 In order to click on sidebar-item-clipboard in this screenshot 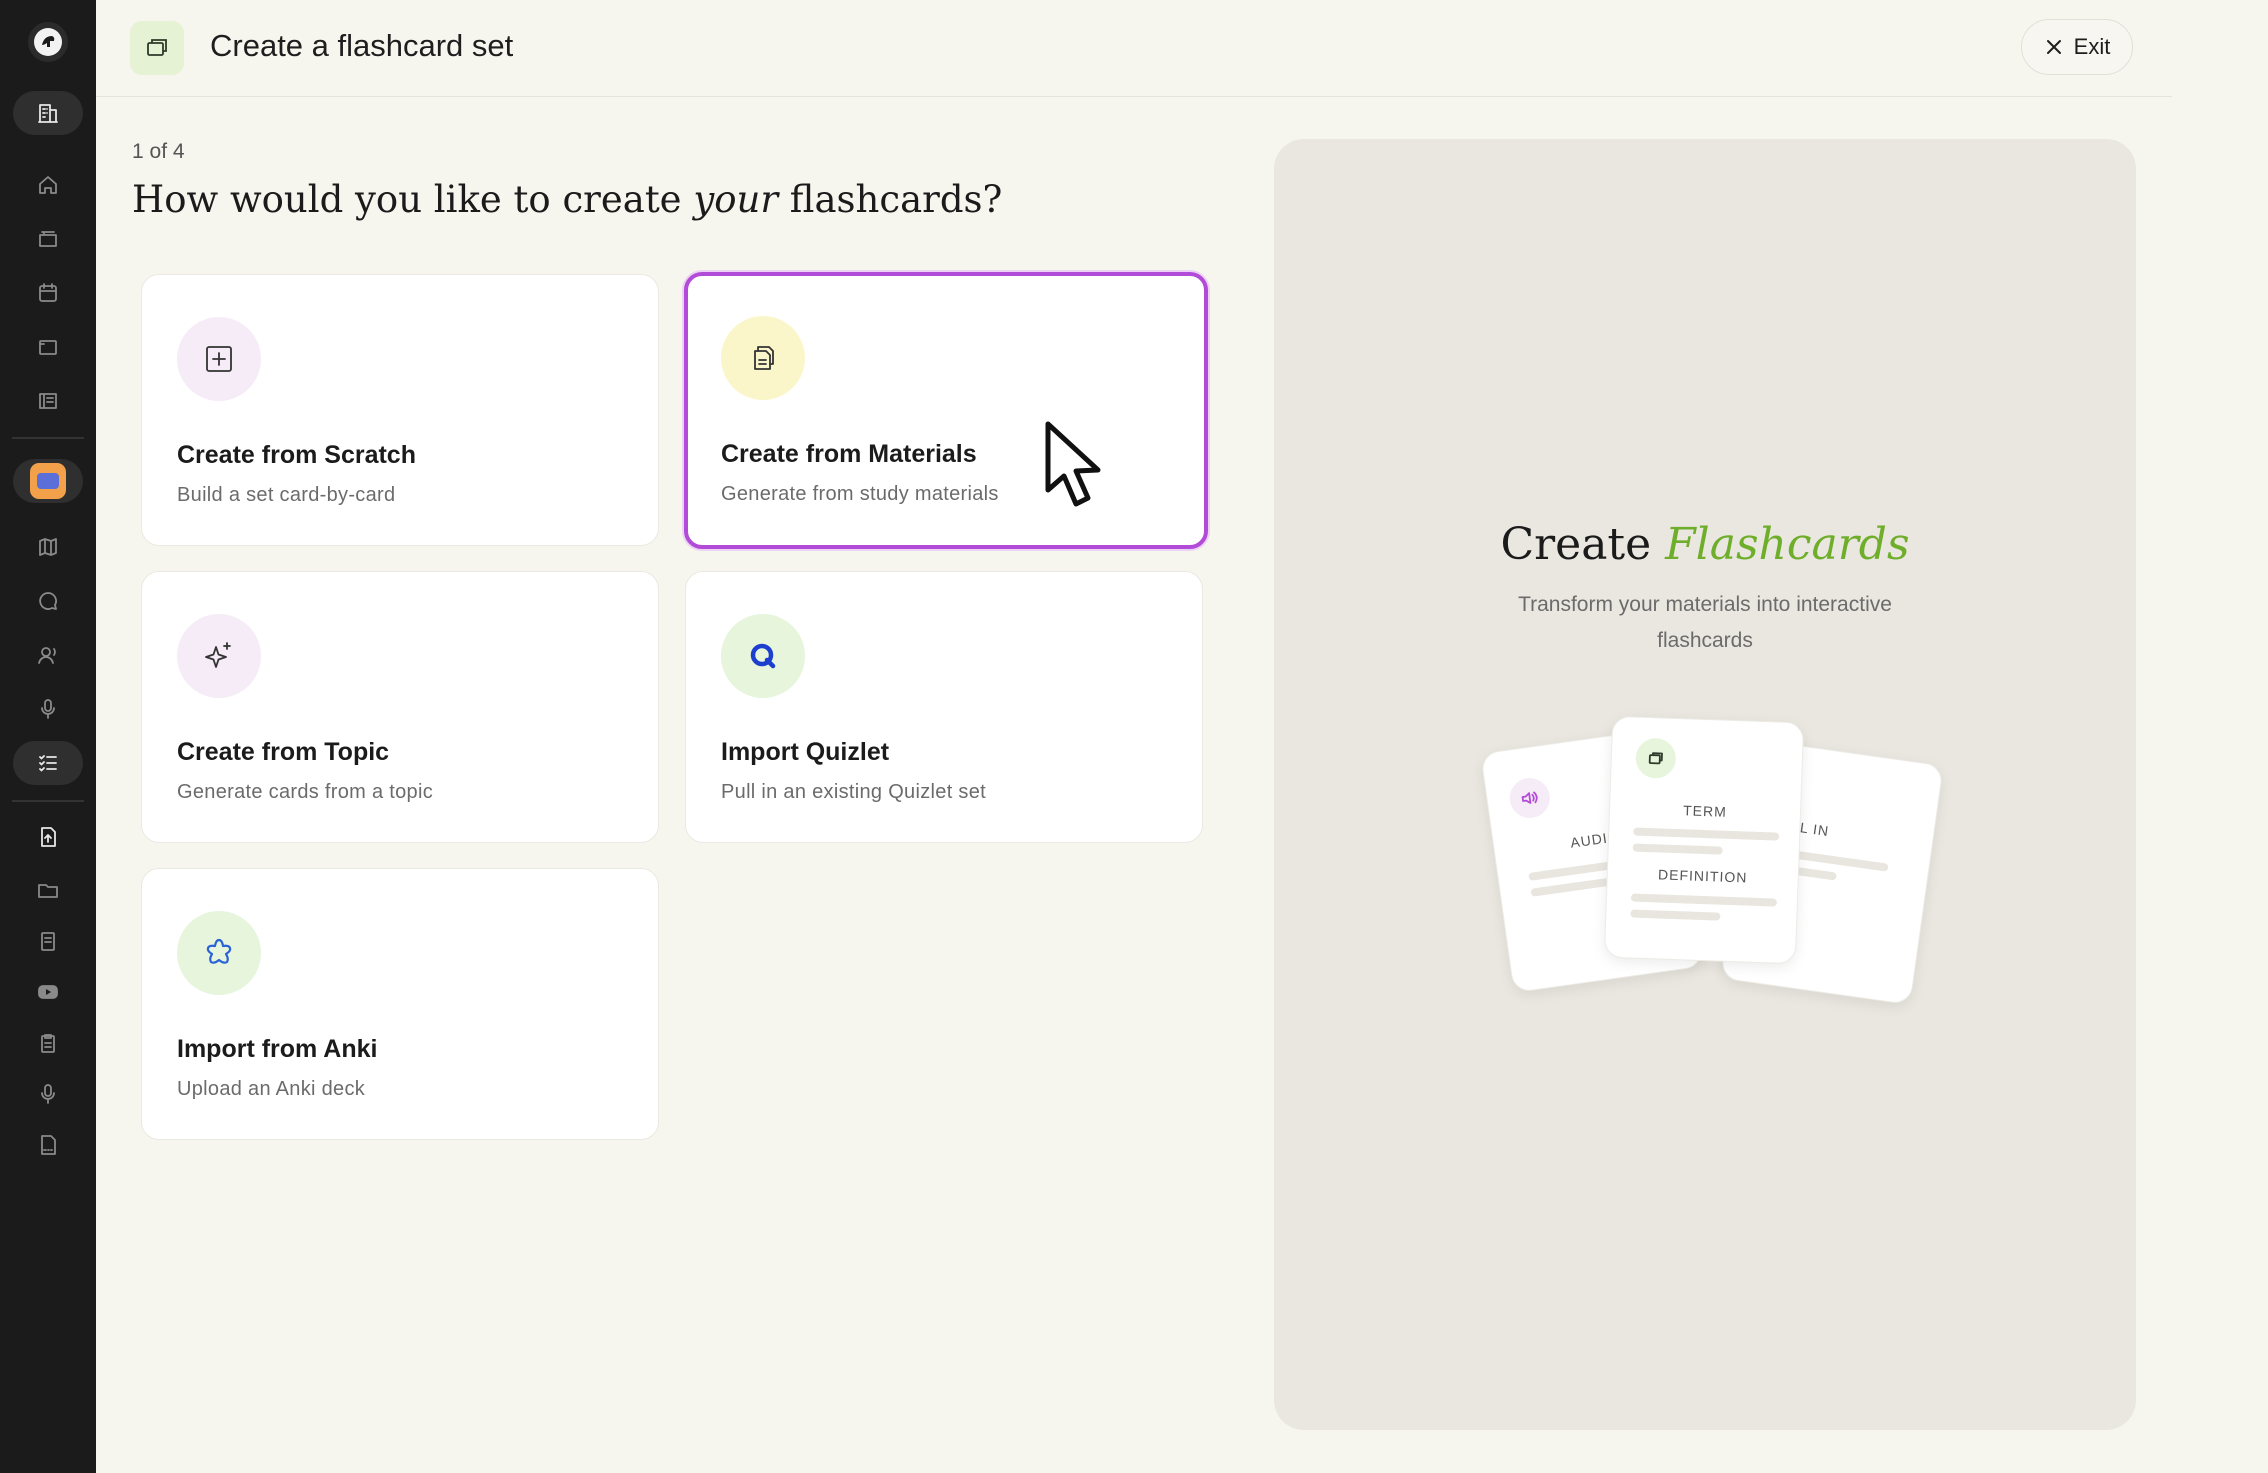, I will do `click(48, 1043)`.